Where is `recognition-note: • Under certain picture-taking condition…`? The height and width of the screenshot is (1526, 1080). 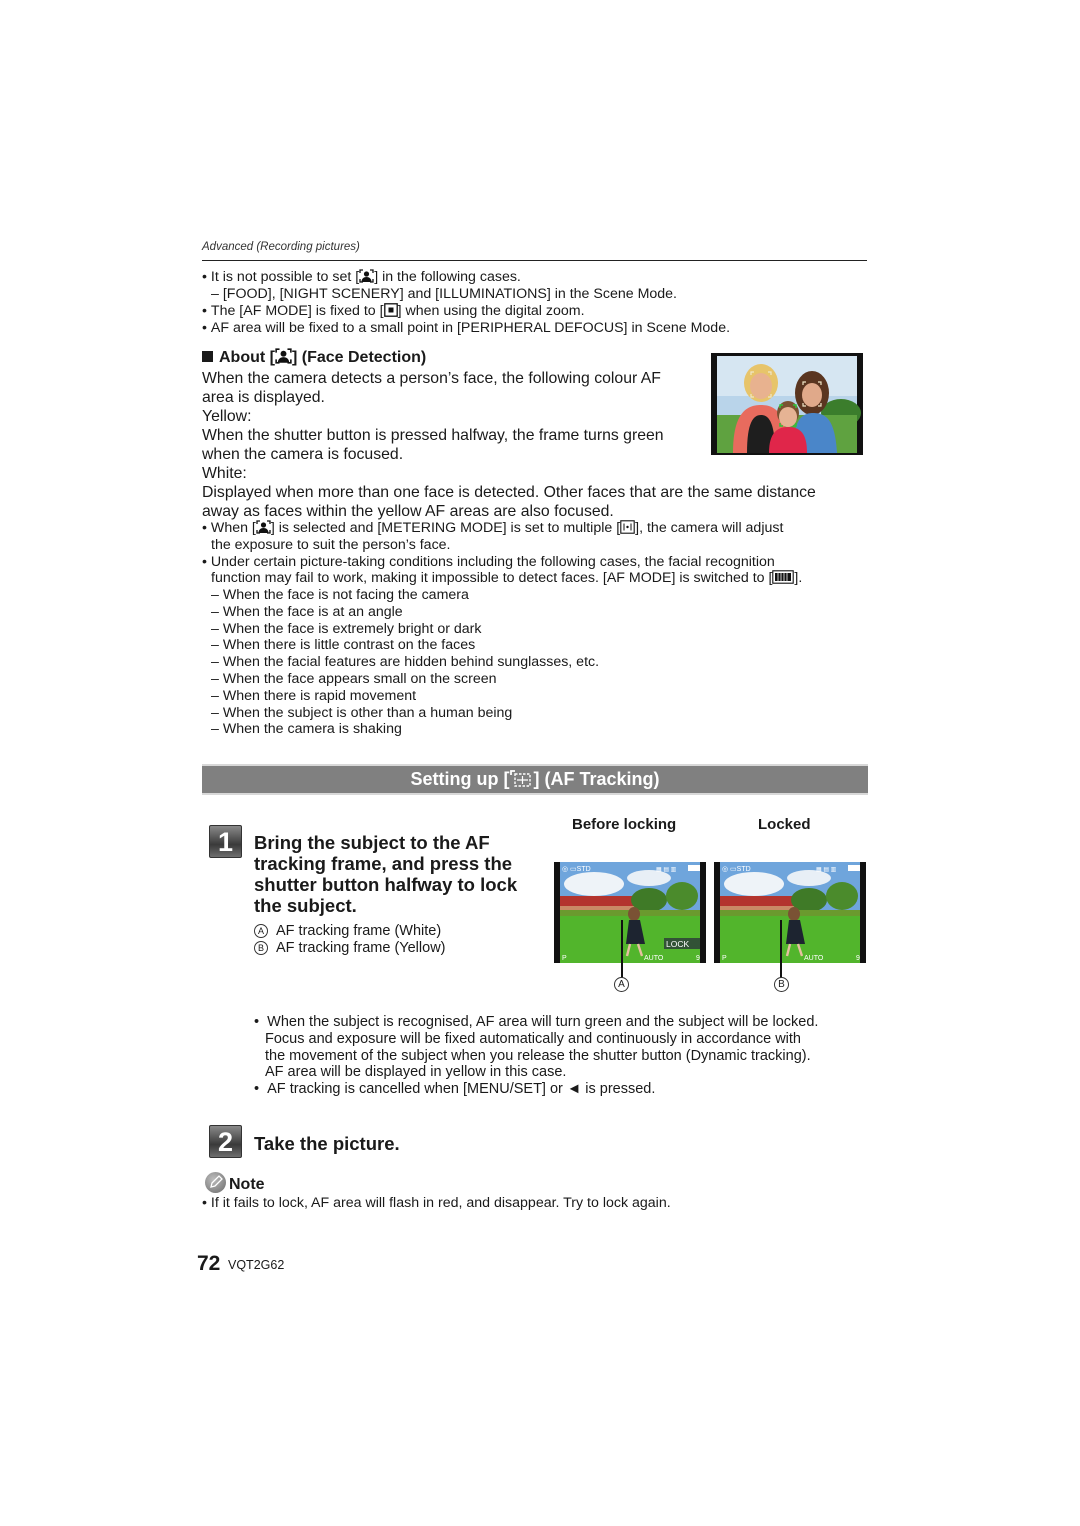
recognition-note: • Under certain picture-taking condition… is located at coordinates (488, 562).